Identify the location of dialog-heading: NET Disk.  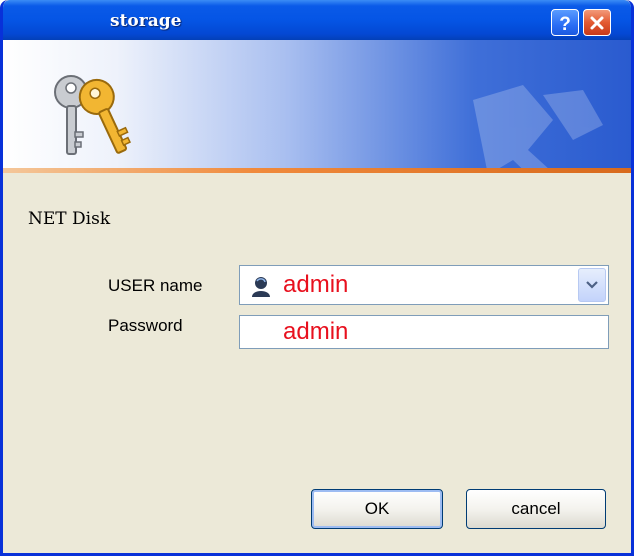
(69, 219).